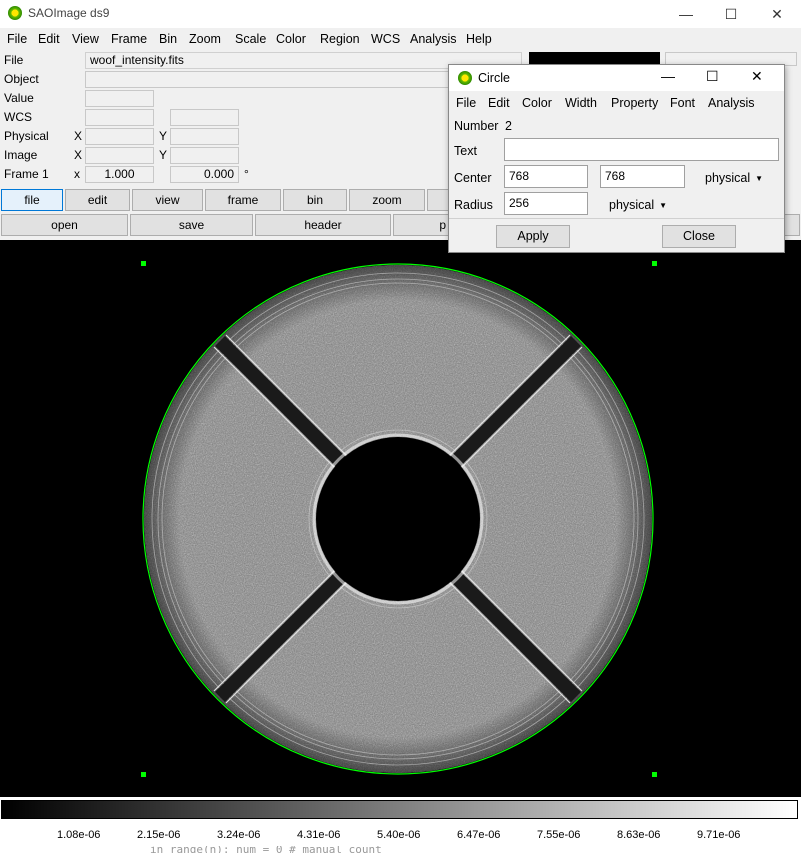 The image size is (801, 853). I want to click on buttonbar-bin: bin, so click(315, 200).